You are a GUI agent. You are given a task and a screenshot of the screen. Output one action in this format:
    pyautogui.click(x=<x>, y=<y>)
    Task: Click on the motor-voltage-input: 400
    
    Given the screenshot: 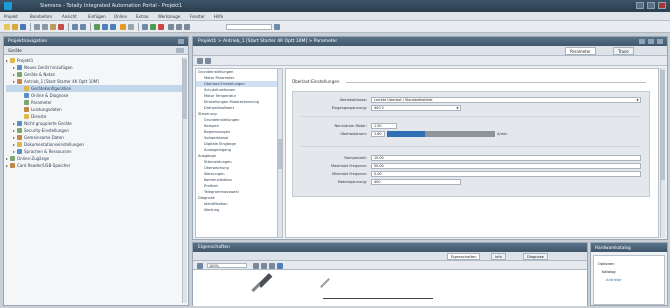 What is the action you would take?
    pyautogui.click(x=416, y=182)
    